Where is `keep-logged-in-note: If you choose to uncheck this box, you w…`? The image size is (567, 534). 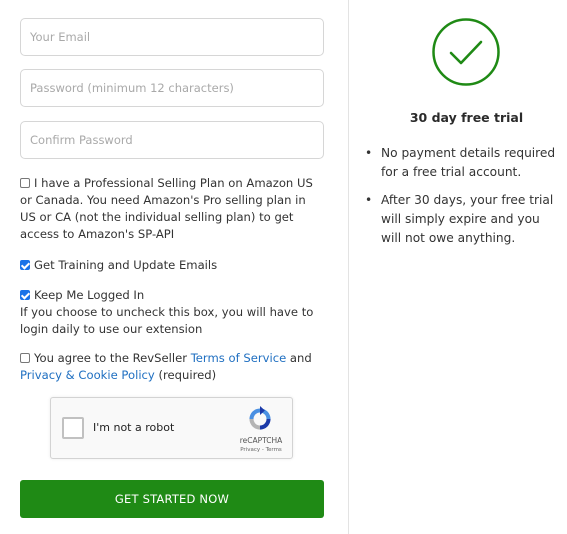
keep-logged-in-note: If you choose to uncheck this box, you w… is located at coordinates (167, 320).